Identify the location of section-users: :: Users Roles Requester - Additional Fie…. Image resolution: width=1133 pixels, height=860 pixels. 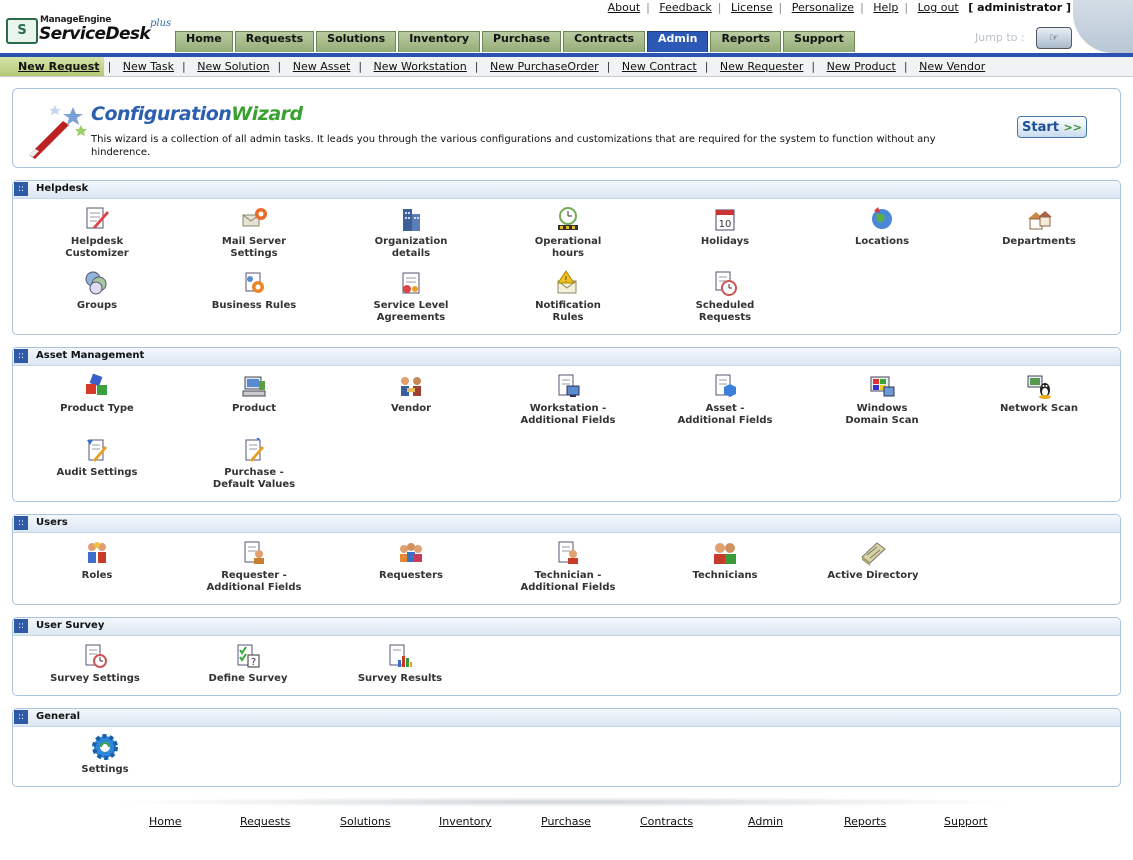
(566, 559).